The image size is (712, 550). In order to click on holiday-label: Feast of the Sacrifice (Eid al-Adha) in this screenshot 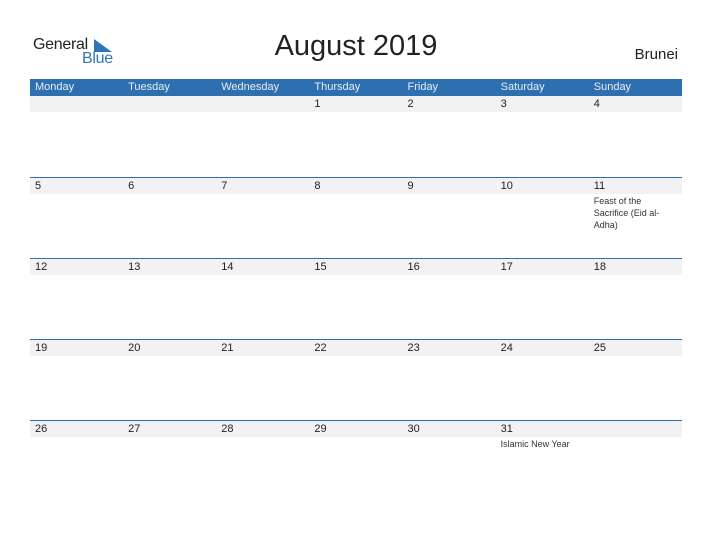, I will do `click(626, 213)`.